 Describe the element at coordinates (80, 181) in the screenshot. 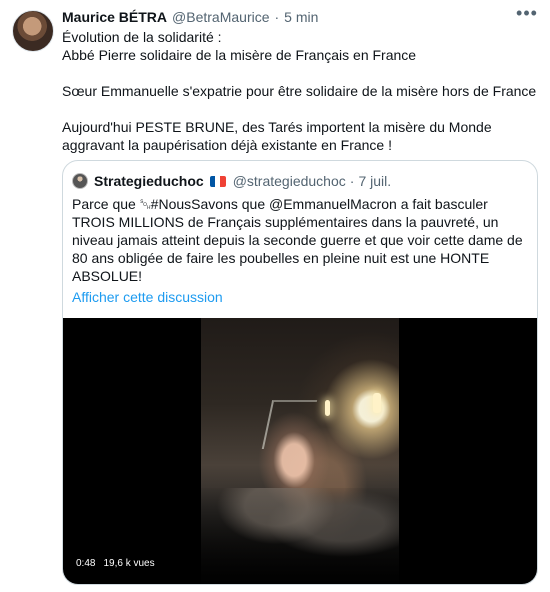

I see `quoted-author-avatar` at that location.